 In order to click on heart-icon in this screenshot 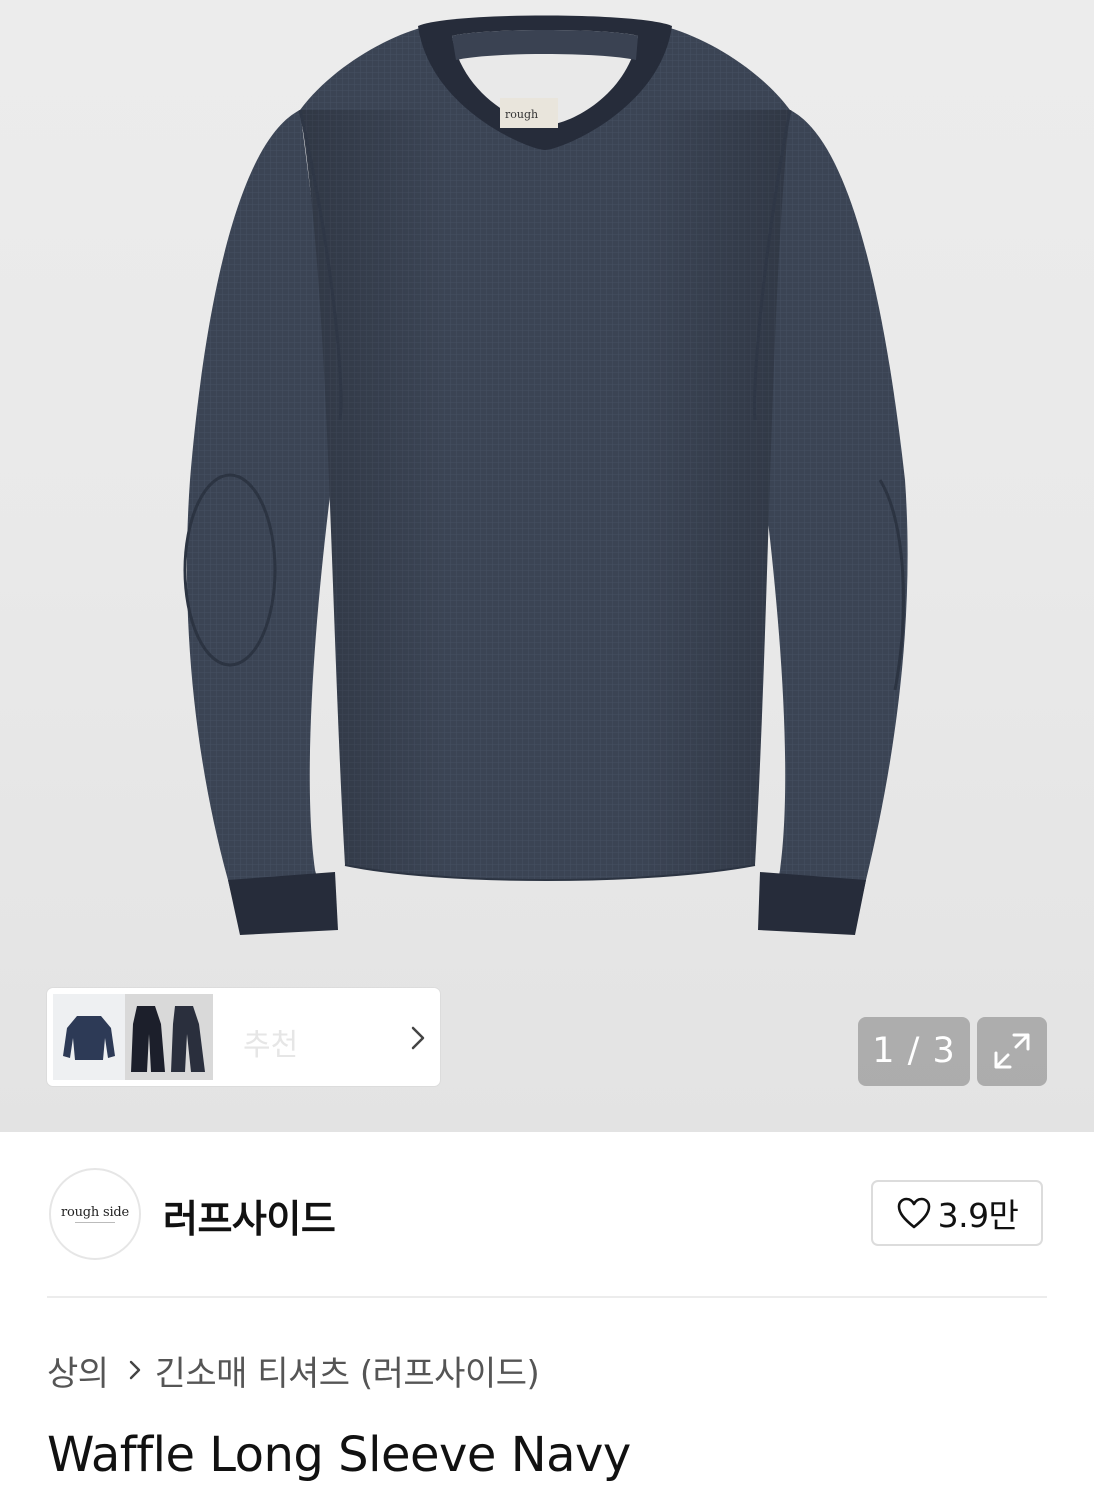, I will do `click(913, 1213)`.